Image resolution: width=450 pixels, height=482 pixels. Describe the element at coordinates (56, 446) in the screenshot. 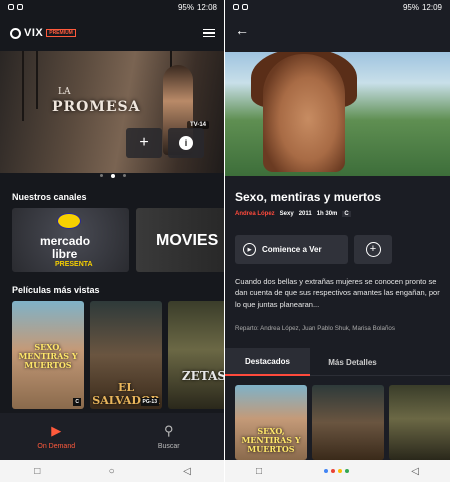

I see `nav-label: On Demand` at that location.